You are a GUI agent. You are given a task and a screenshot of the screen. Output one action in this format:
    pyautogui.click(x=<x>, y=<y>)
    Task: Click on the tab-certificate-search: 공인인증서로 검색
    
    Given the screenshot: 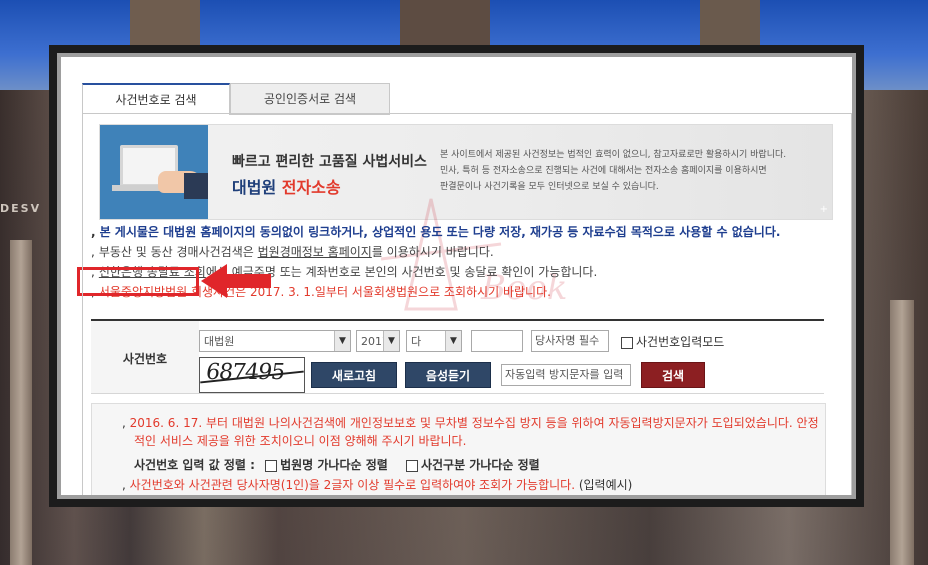 What is the action you would take?
    pyautogui.click(x=310, y=99)
    